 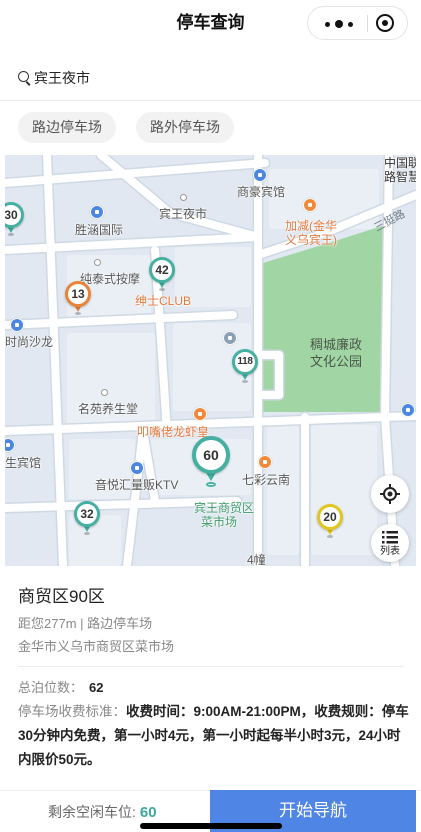 I want to click on salon-icon, so click(x=17, y=325).